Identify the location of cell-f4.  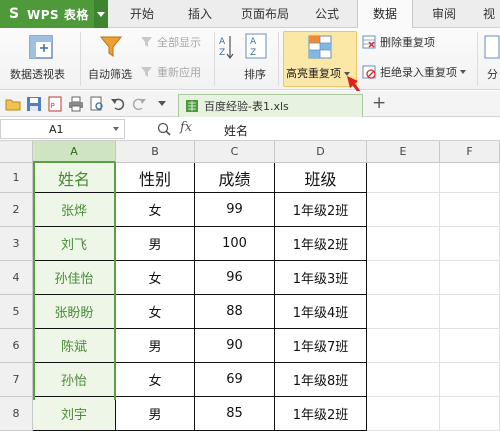
(470, 278).